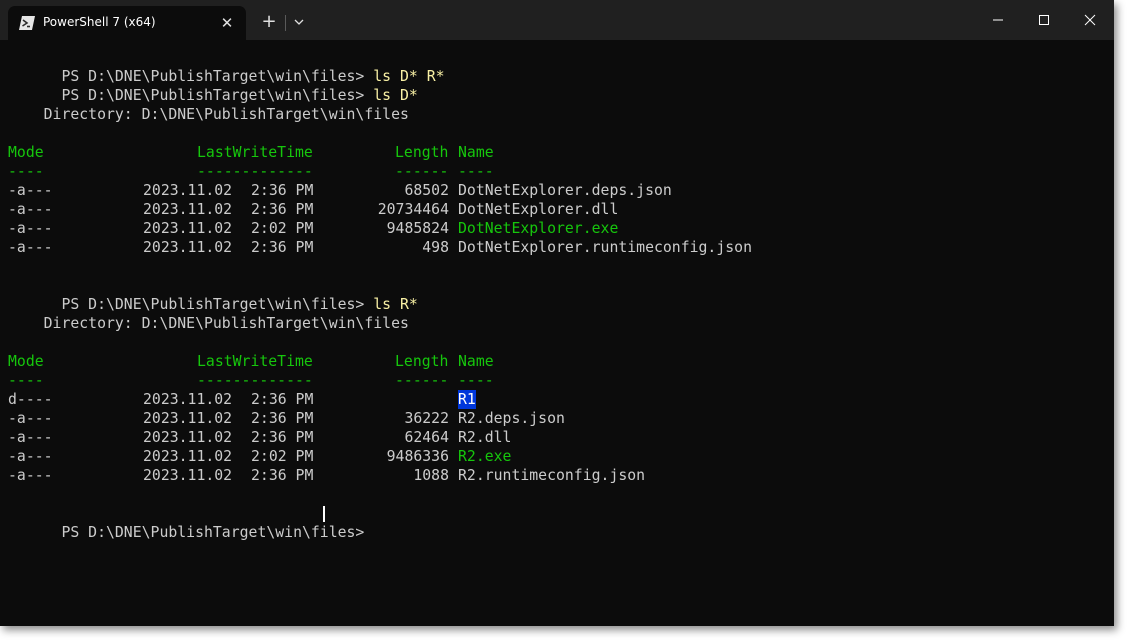  What do you see at coordinates (285, 23) in the screenshot?
I see `tab-divider` at bounding box center [285, 23].